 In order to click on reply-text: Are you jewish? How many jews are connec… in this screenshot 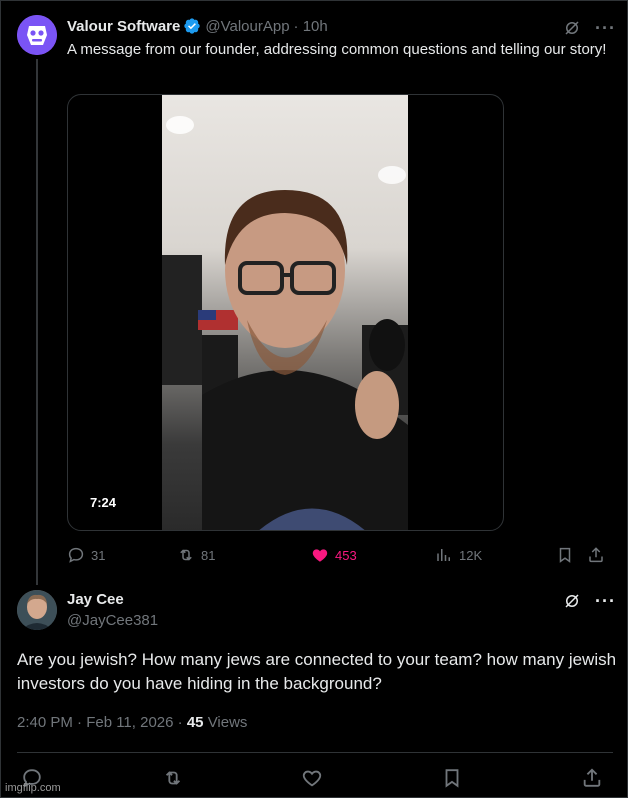, I will do `click(317, 671)`.